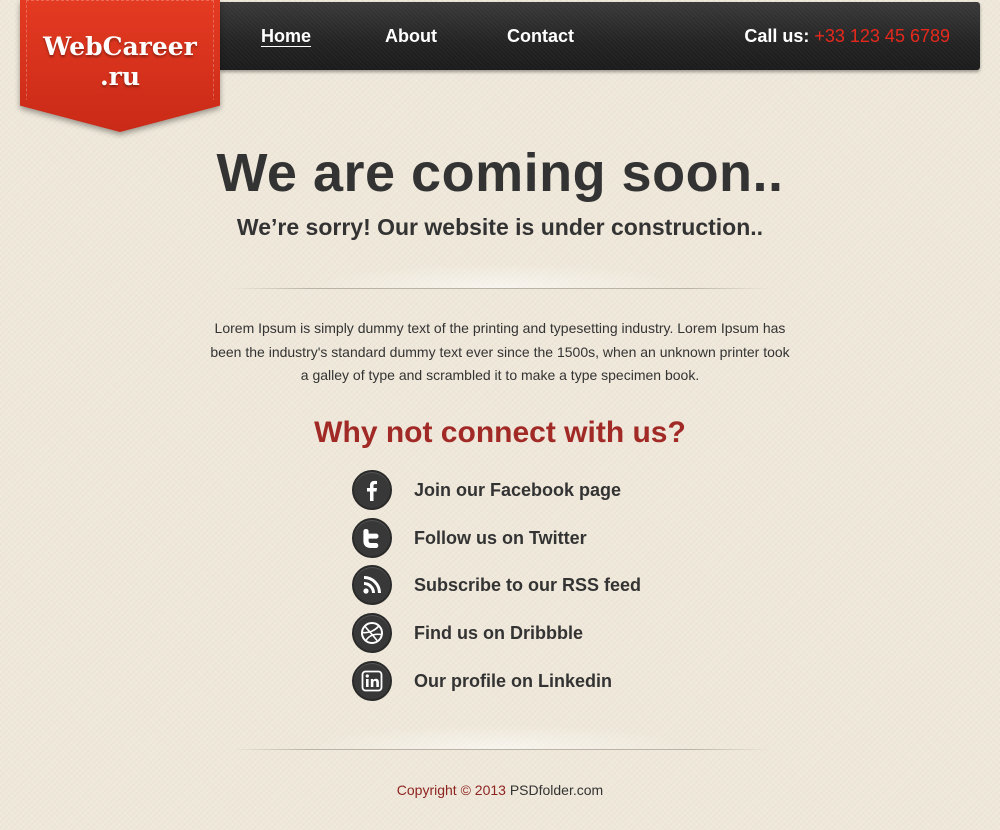  I want to click on divider-top, so click(500, 276).